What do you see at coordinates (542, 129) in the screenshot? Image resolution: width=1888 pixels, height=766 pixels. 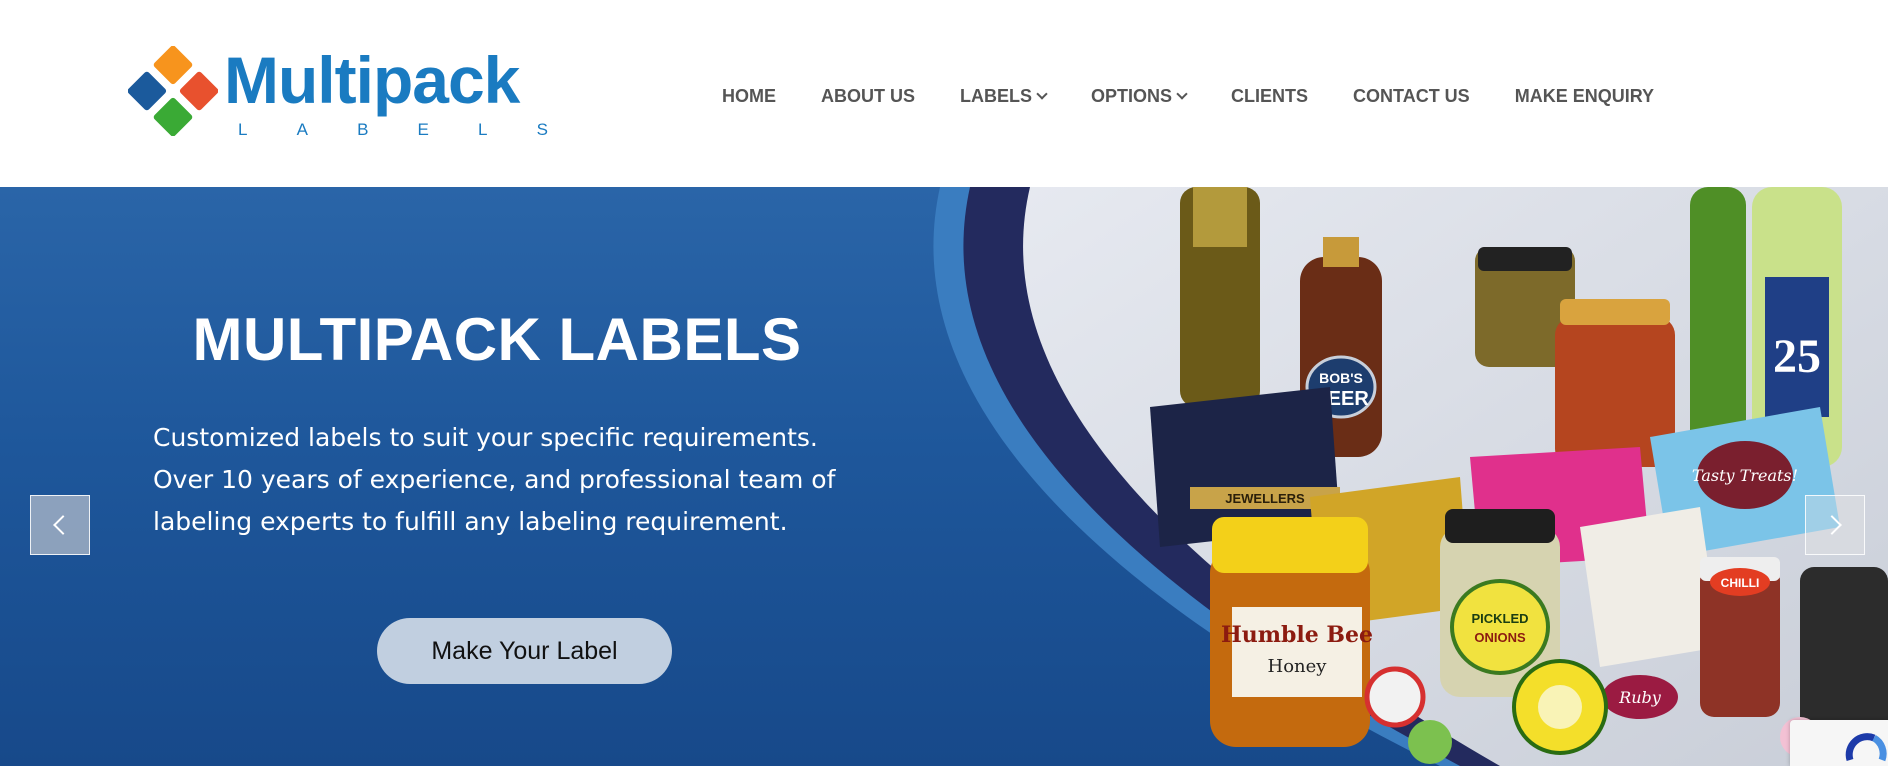 I see `logo-sub-letter: S` at bounding box center [542, 129].